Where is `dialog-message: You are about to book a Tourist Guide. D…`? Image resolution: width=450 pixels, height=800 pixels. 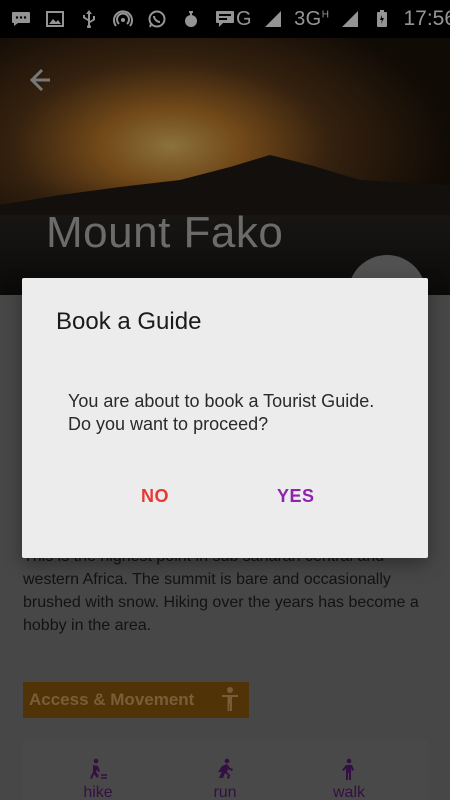
dialog-message: You are about to book a Tourist Guide. D… is located at coordinates (221, 412).